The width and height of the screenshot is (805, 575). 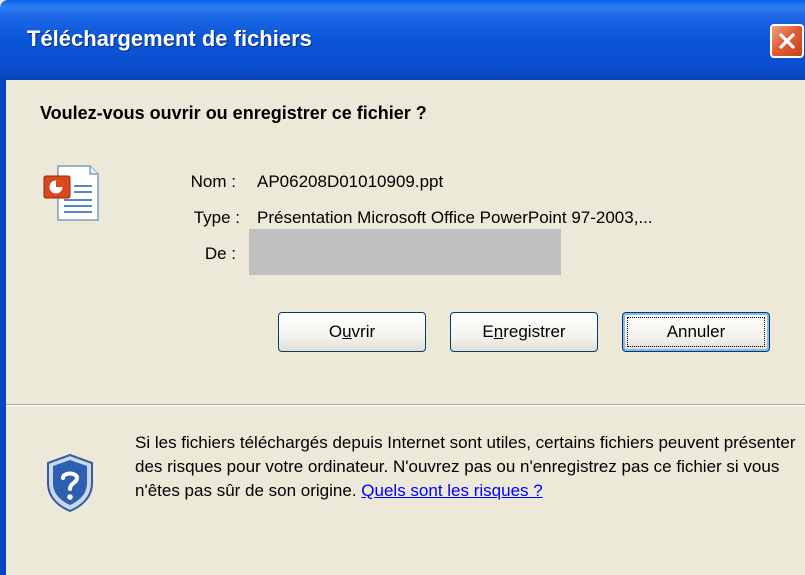 I want to click on save-button-label: Enregistrer, so click(x=524, y=331).